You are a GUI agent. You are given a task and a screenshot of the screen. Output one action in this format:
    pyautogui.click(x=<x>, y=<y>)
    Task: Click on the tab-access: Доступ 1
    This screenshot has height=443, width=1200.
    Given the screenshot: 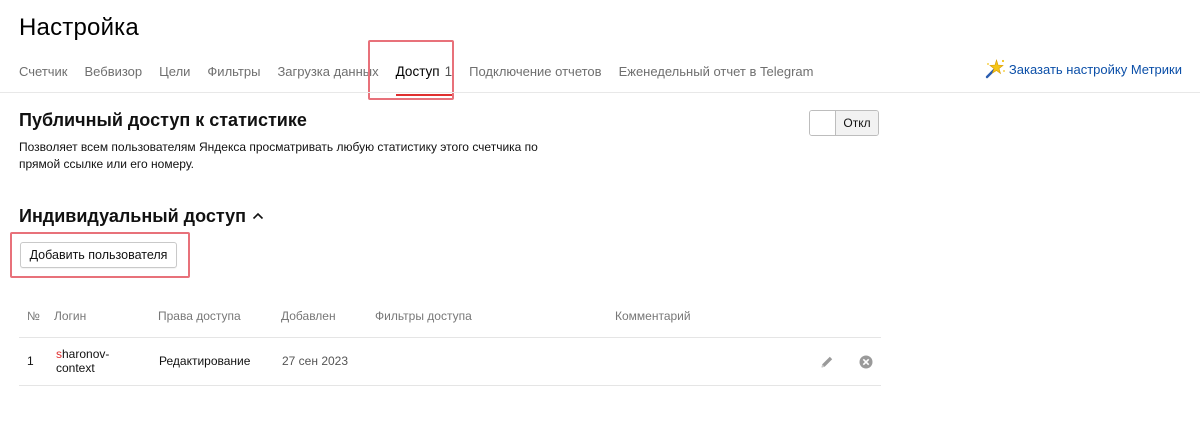 What is the action you would take?
    pyautogui.click(x=425, y=79)
    